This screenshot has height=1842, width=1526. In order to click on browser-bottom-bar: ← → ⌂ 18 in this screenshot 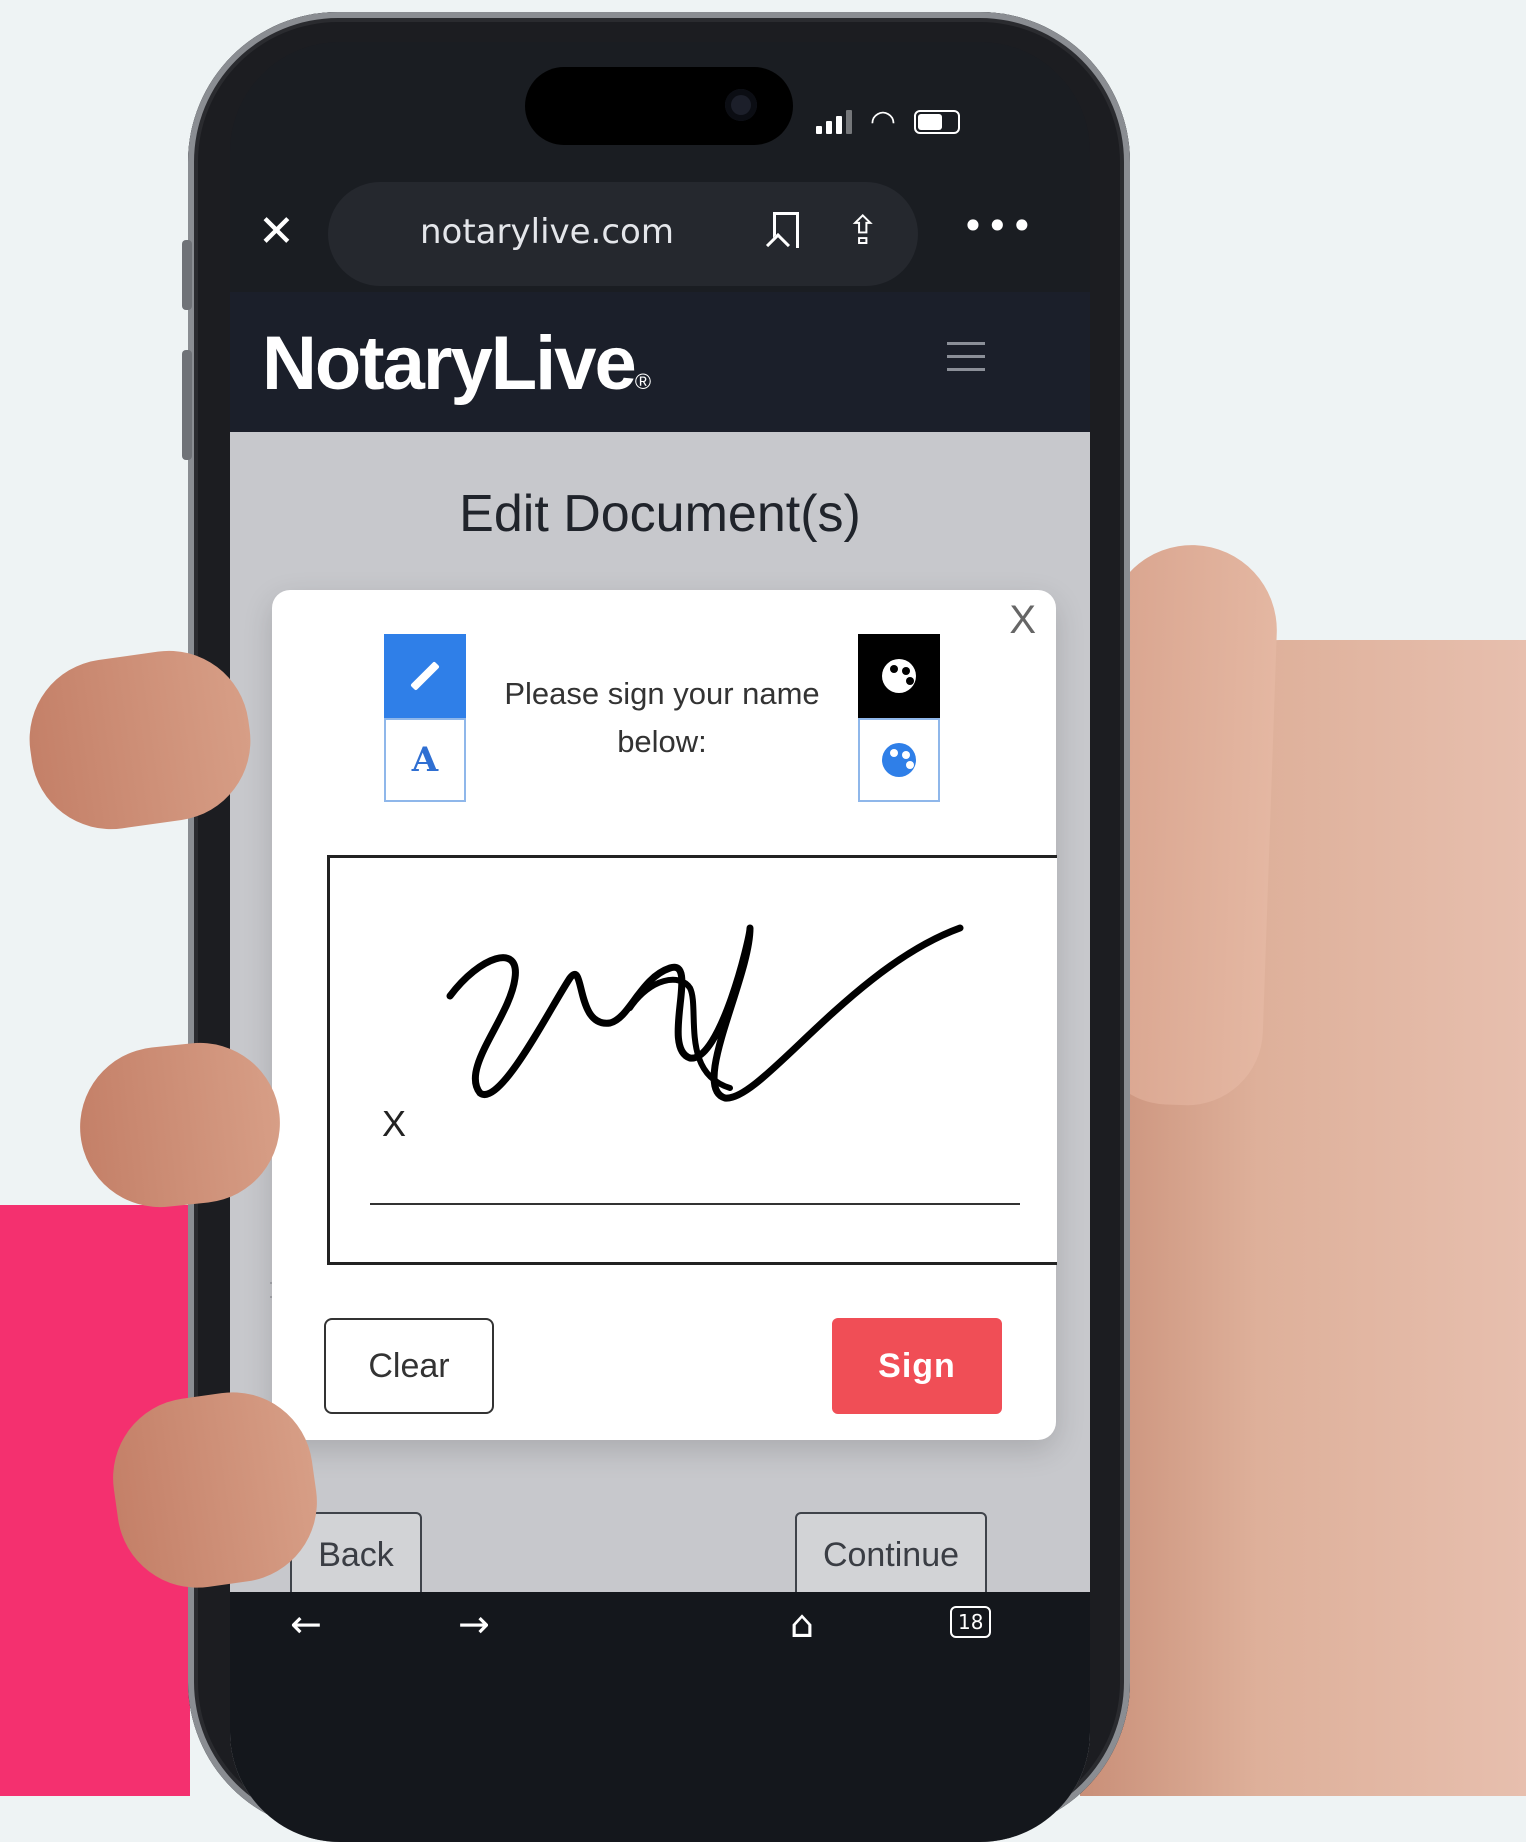, I will do `click(660, 1717)`.